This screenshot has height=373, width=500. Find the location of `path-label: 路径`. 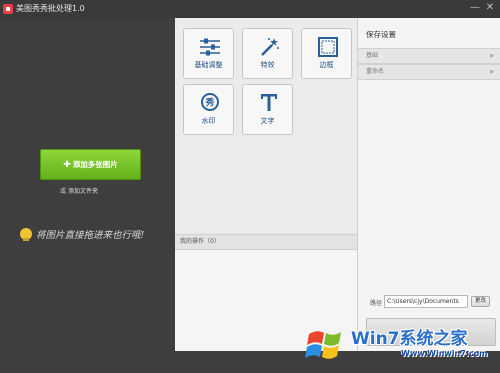

path-label: 路径 is located at coordinates (376, 303).